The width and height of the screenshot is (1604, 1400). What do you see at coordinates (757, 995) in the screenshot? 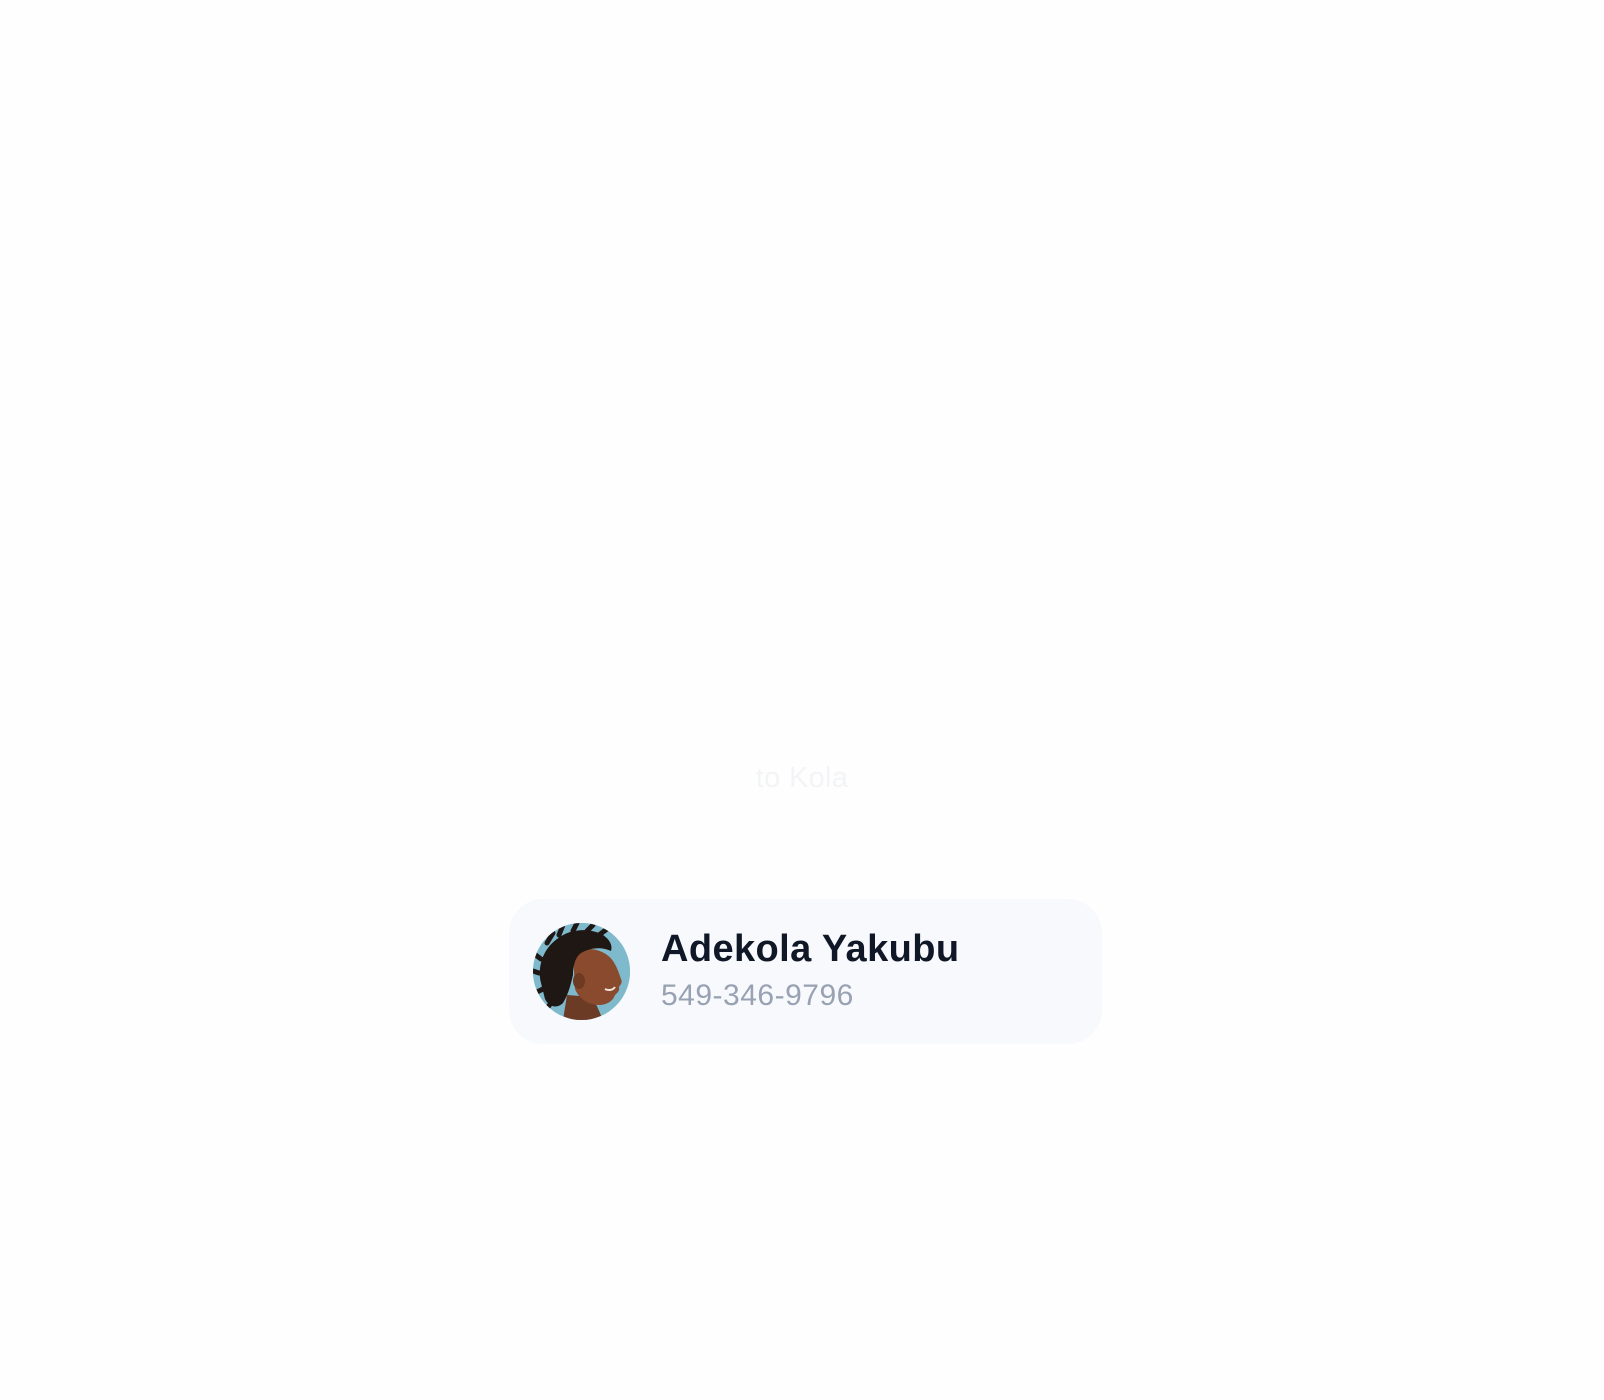
I see `contact-phone: 549-346-9796` at bounding box center [757, 995].